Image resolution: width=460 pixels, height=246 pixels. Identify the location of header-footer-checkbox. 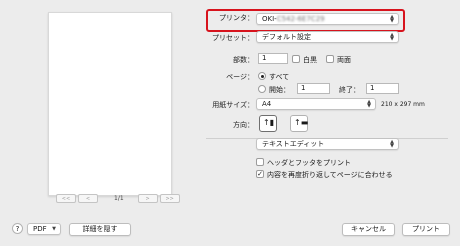
(260, 162).